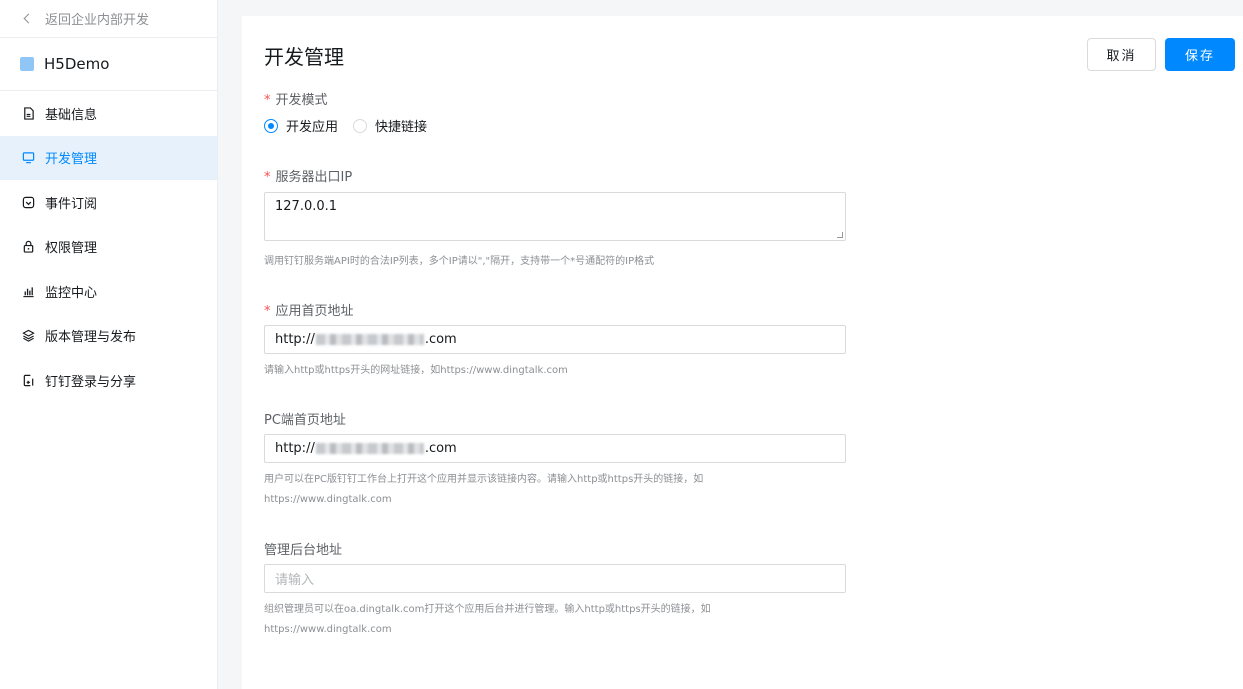 The width and height of the screenshot is (1243, 689). I want to click on sidebar-nav: 基础信息 开发管理 事件订阅 权限管理 监控中心 版本管理与发布 钉钉登录与分享, so click(108, 247).